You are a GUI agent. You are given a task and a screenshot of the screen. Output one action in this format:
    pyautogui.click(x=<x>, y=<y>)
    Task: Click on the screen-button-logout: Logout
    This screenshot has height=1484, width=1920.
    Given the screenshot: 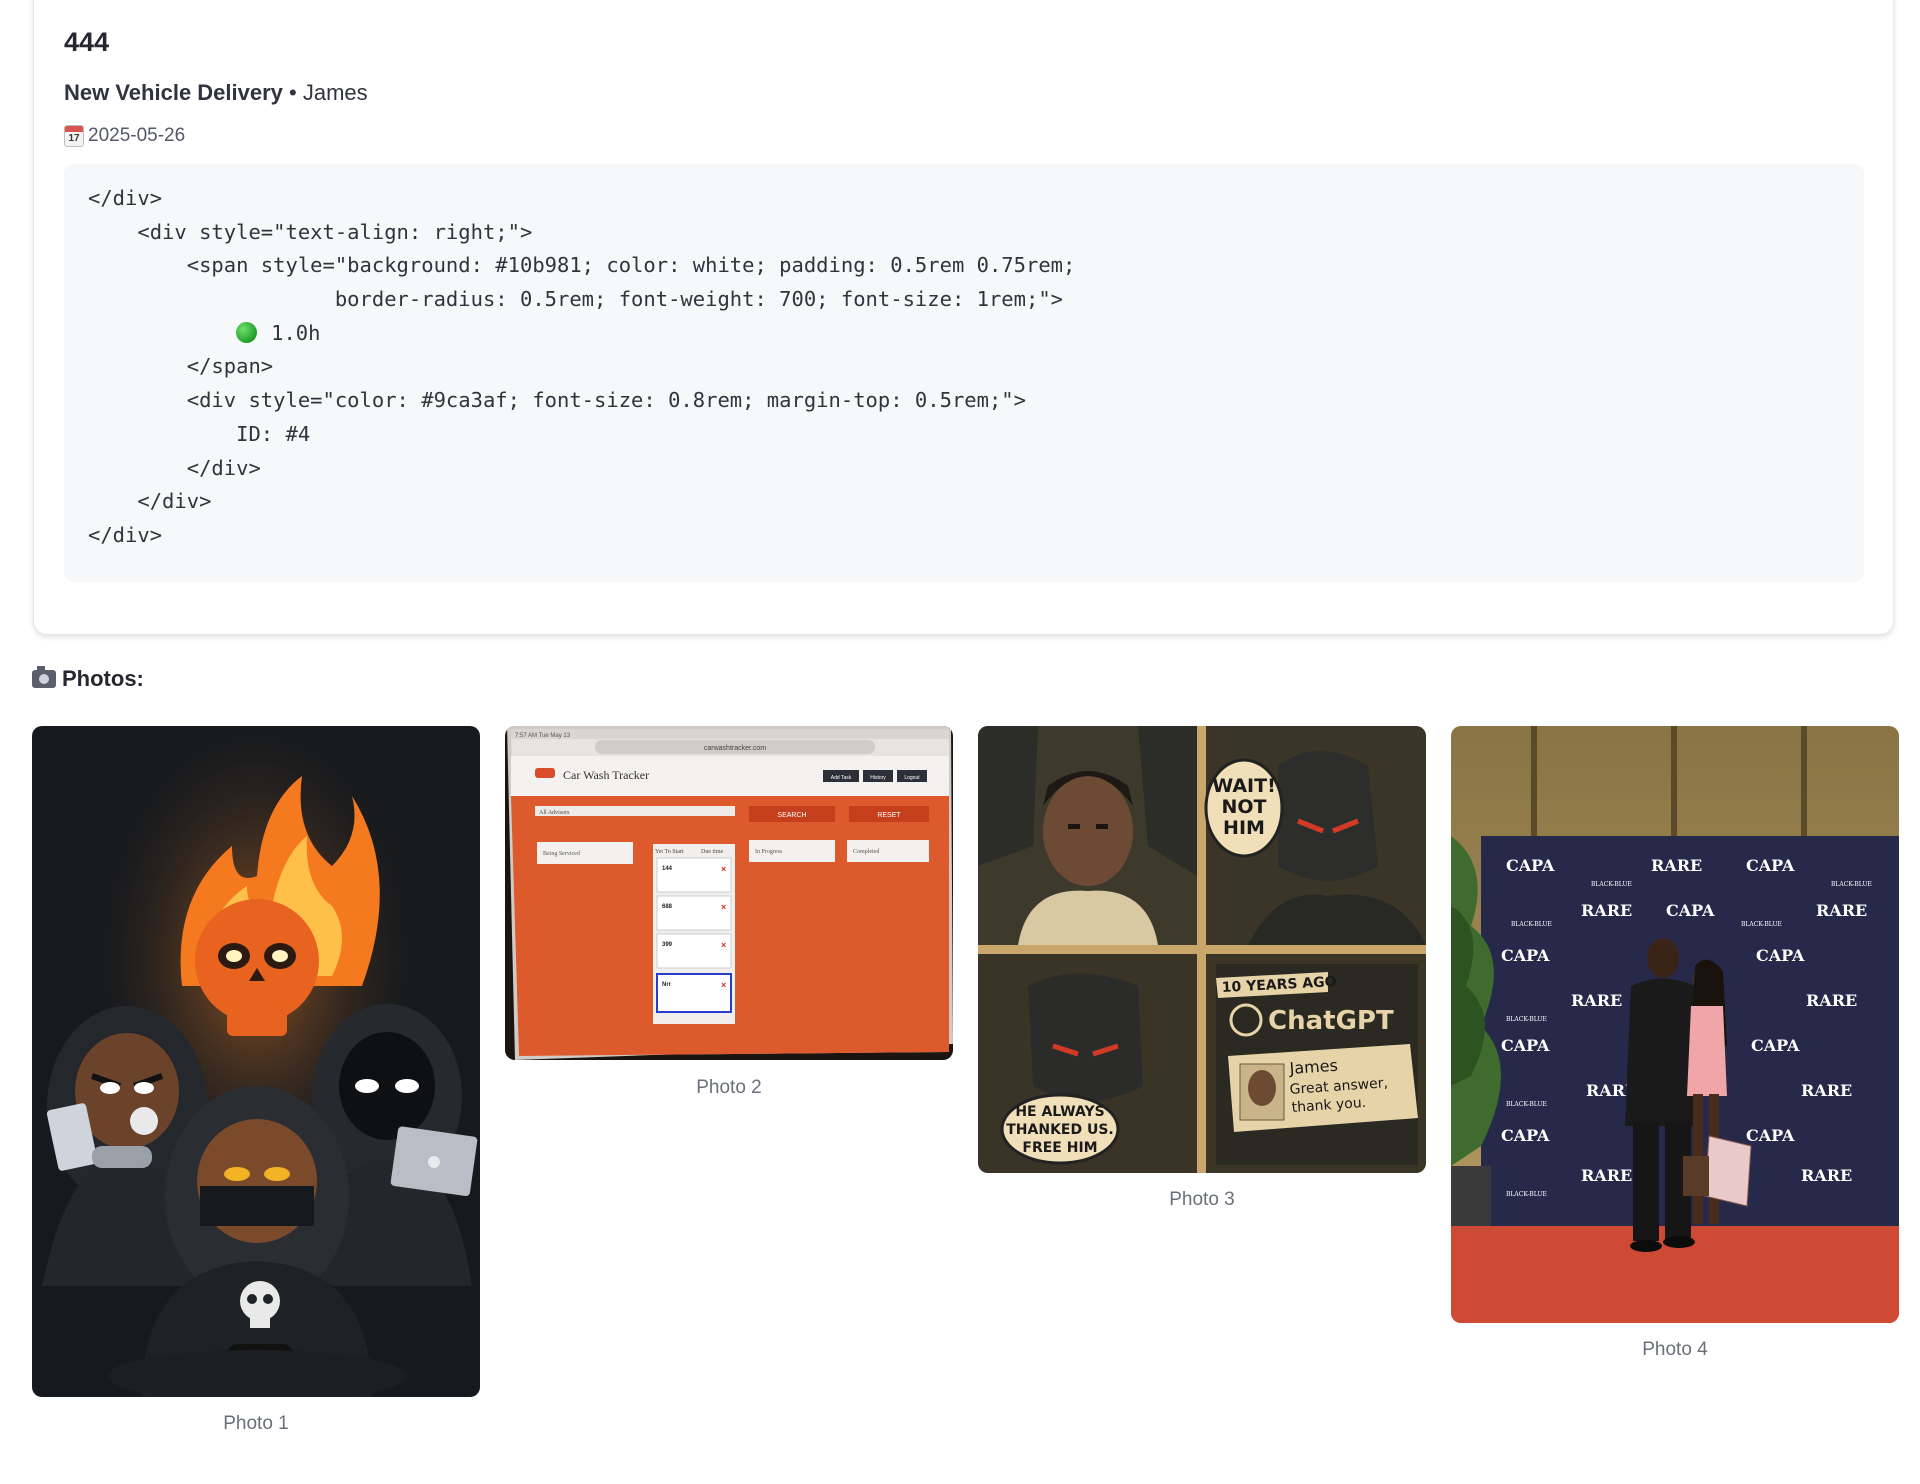 What is the action you would take?
    pyautogui.click(x=912, y=778)
    